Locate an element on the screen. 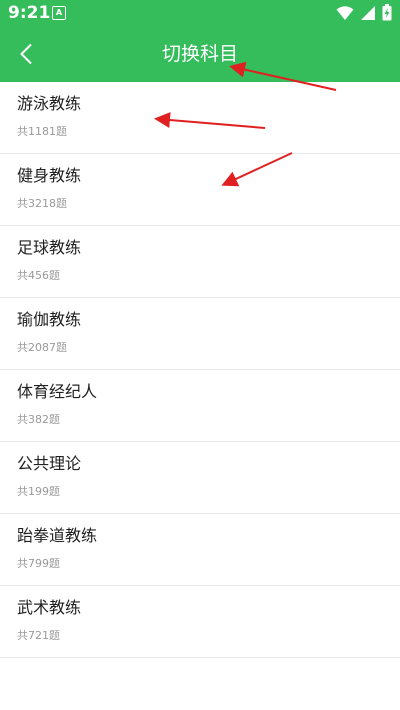 The height and width of the screenshot is (710, 400). status-icons is located at coordinates (361, 12).